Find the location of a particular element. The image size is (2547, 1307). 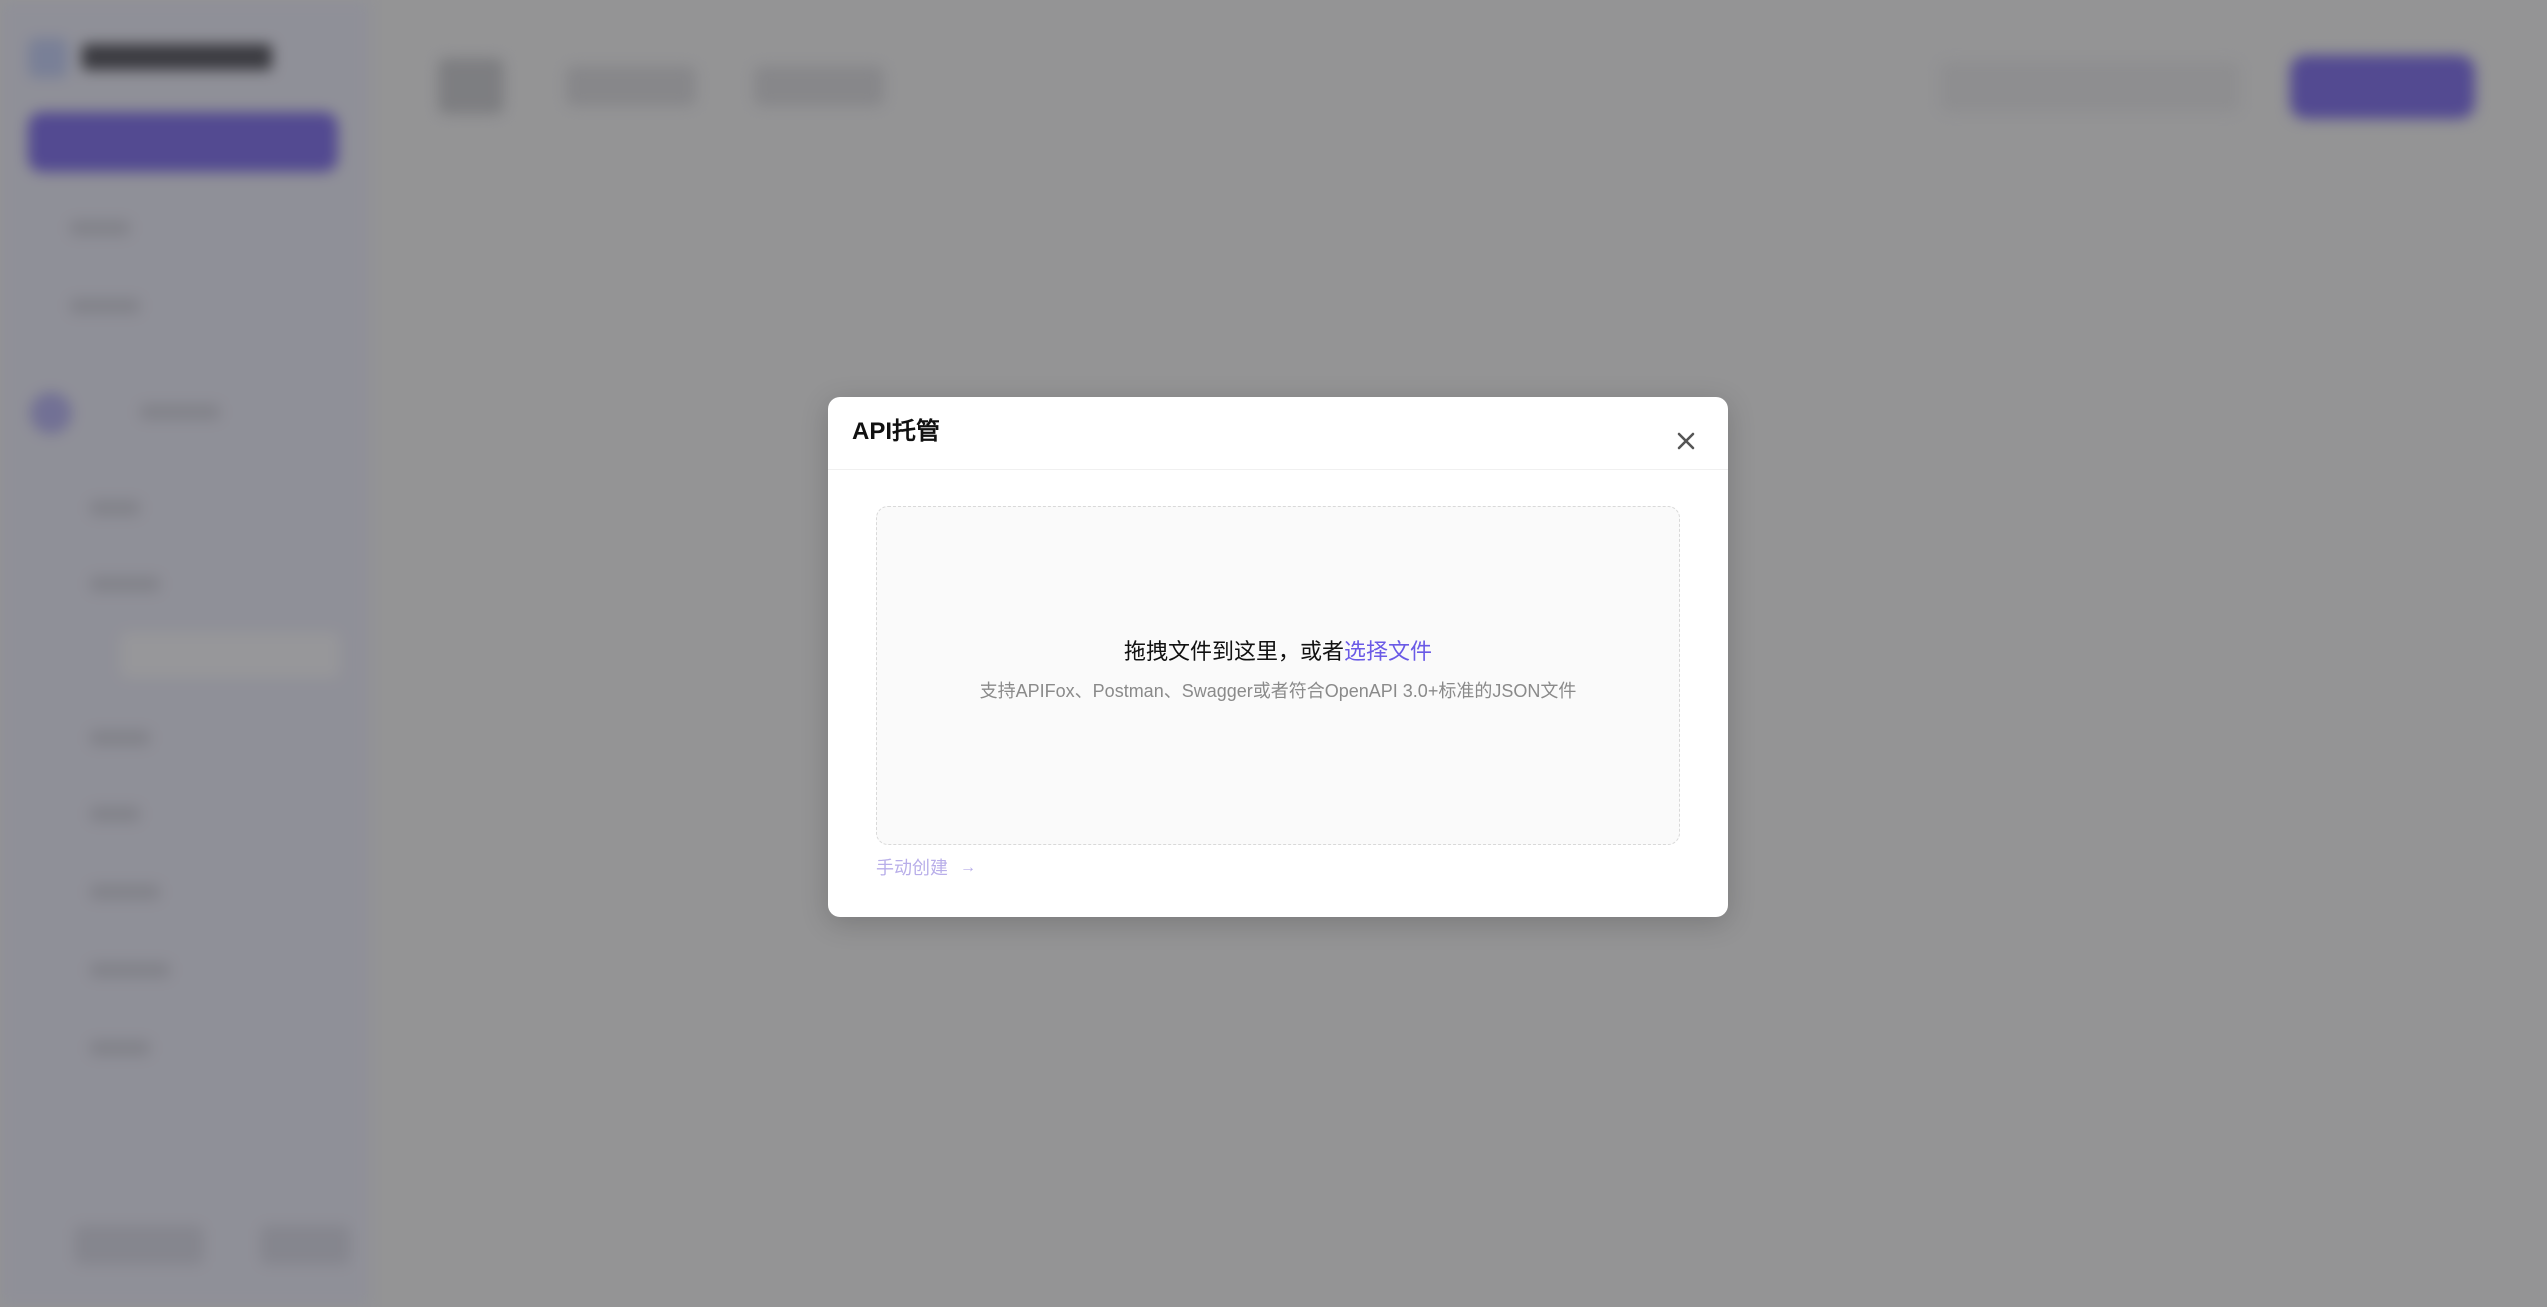

dropzone-prompt: 拖拽文件到这里，或者选择文件 is located at coordinates (1278, 652).